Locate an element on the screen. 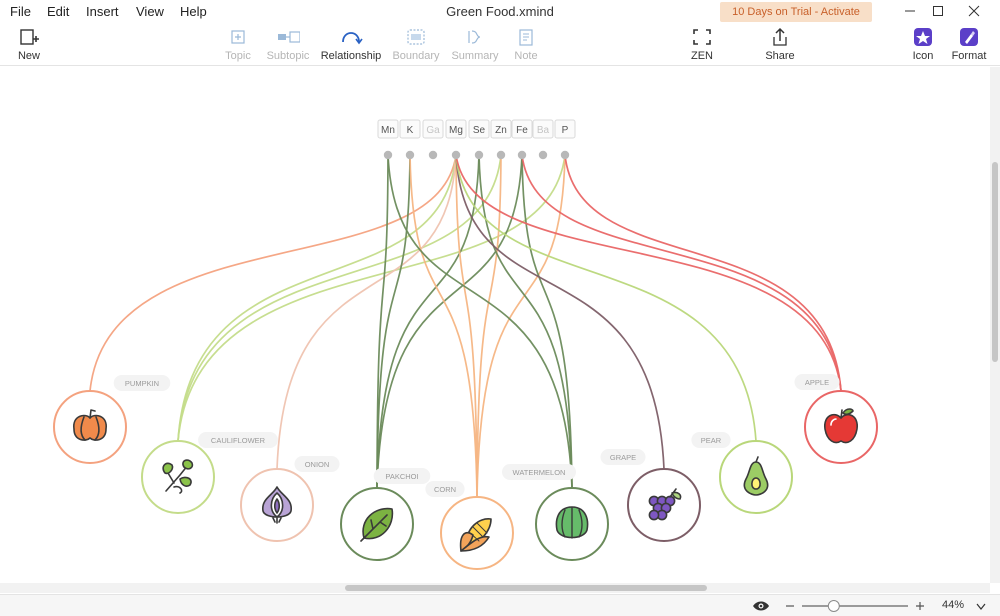 The image size is (1000, 616). horizontal-scrollbar is located at coordinates (495, 588).